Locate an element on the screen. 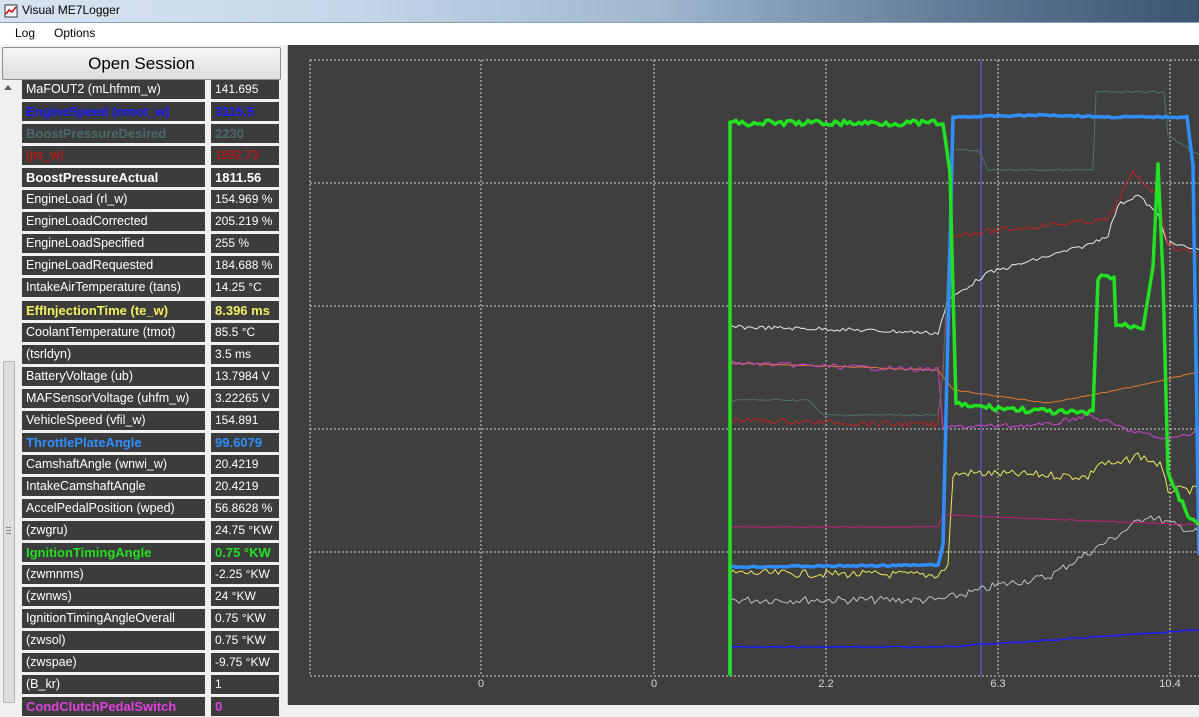 The width and height of the screenshot is (1199, 717). channel-name: (ps_w) is located at coordinates (113, 156).